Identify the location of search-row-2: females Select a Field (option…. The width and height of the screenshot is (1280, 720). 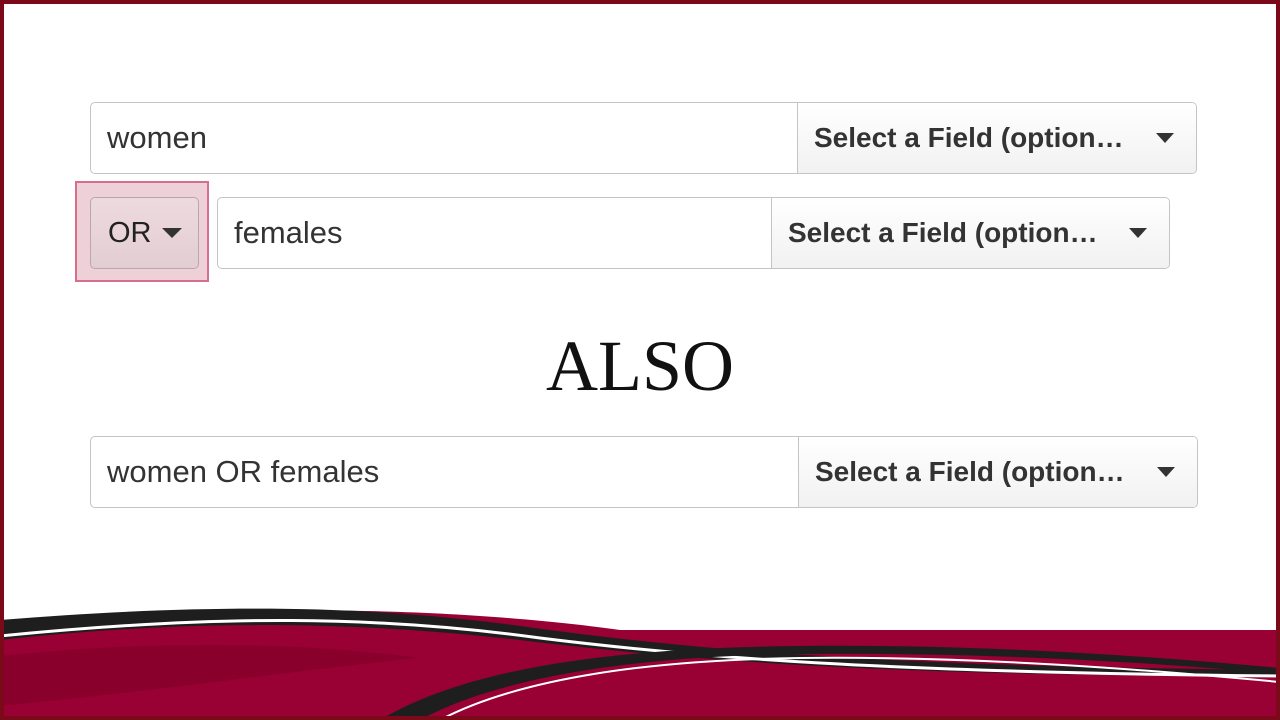
(693, 233).